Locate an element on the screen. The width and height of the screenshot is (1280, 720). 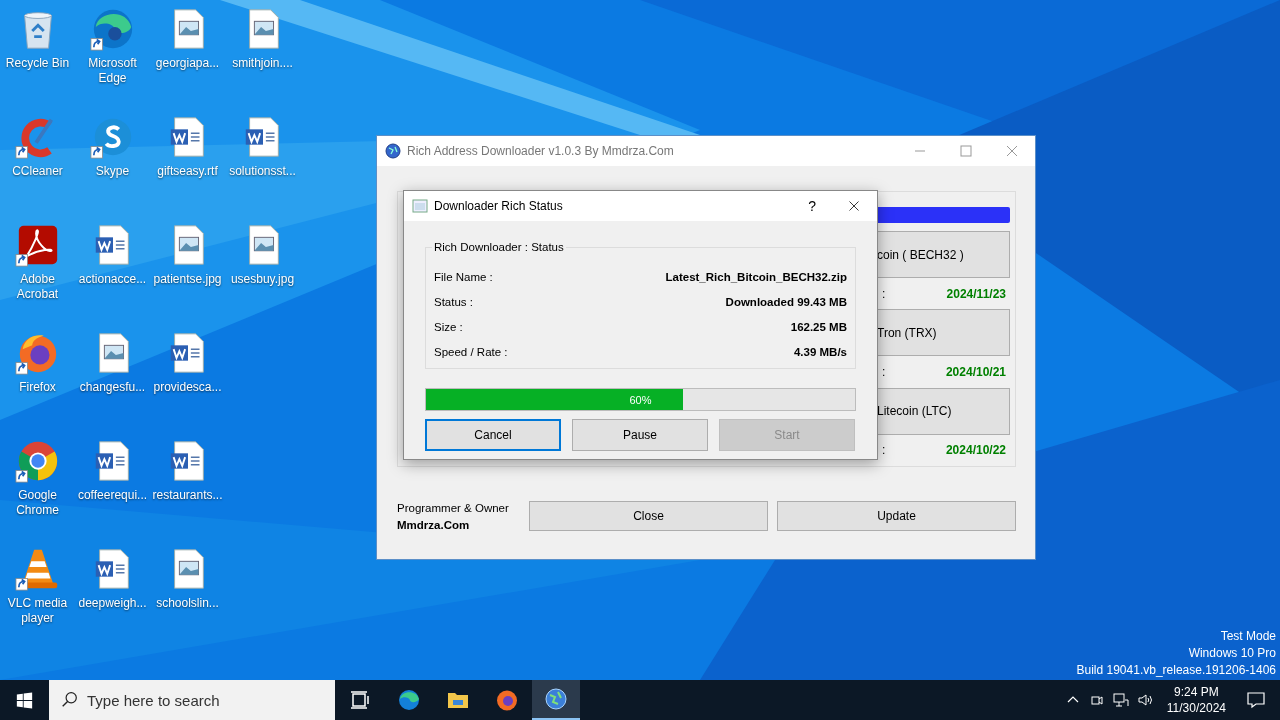
dialog-button: Cancel is located at coordinates (493, 435).